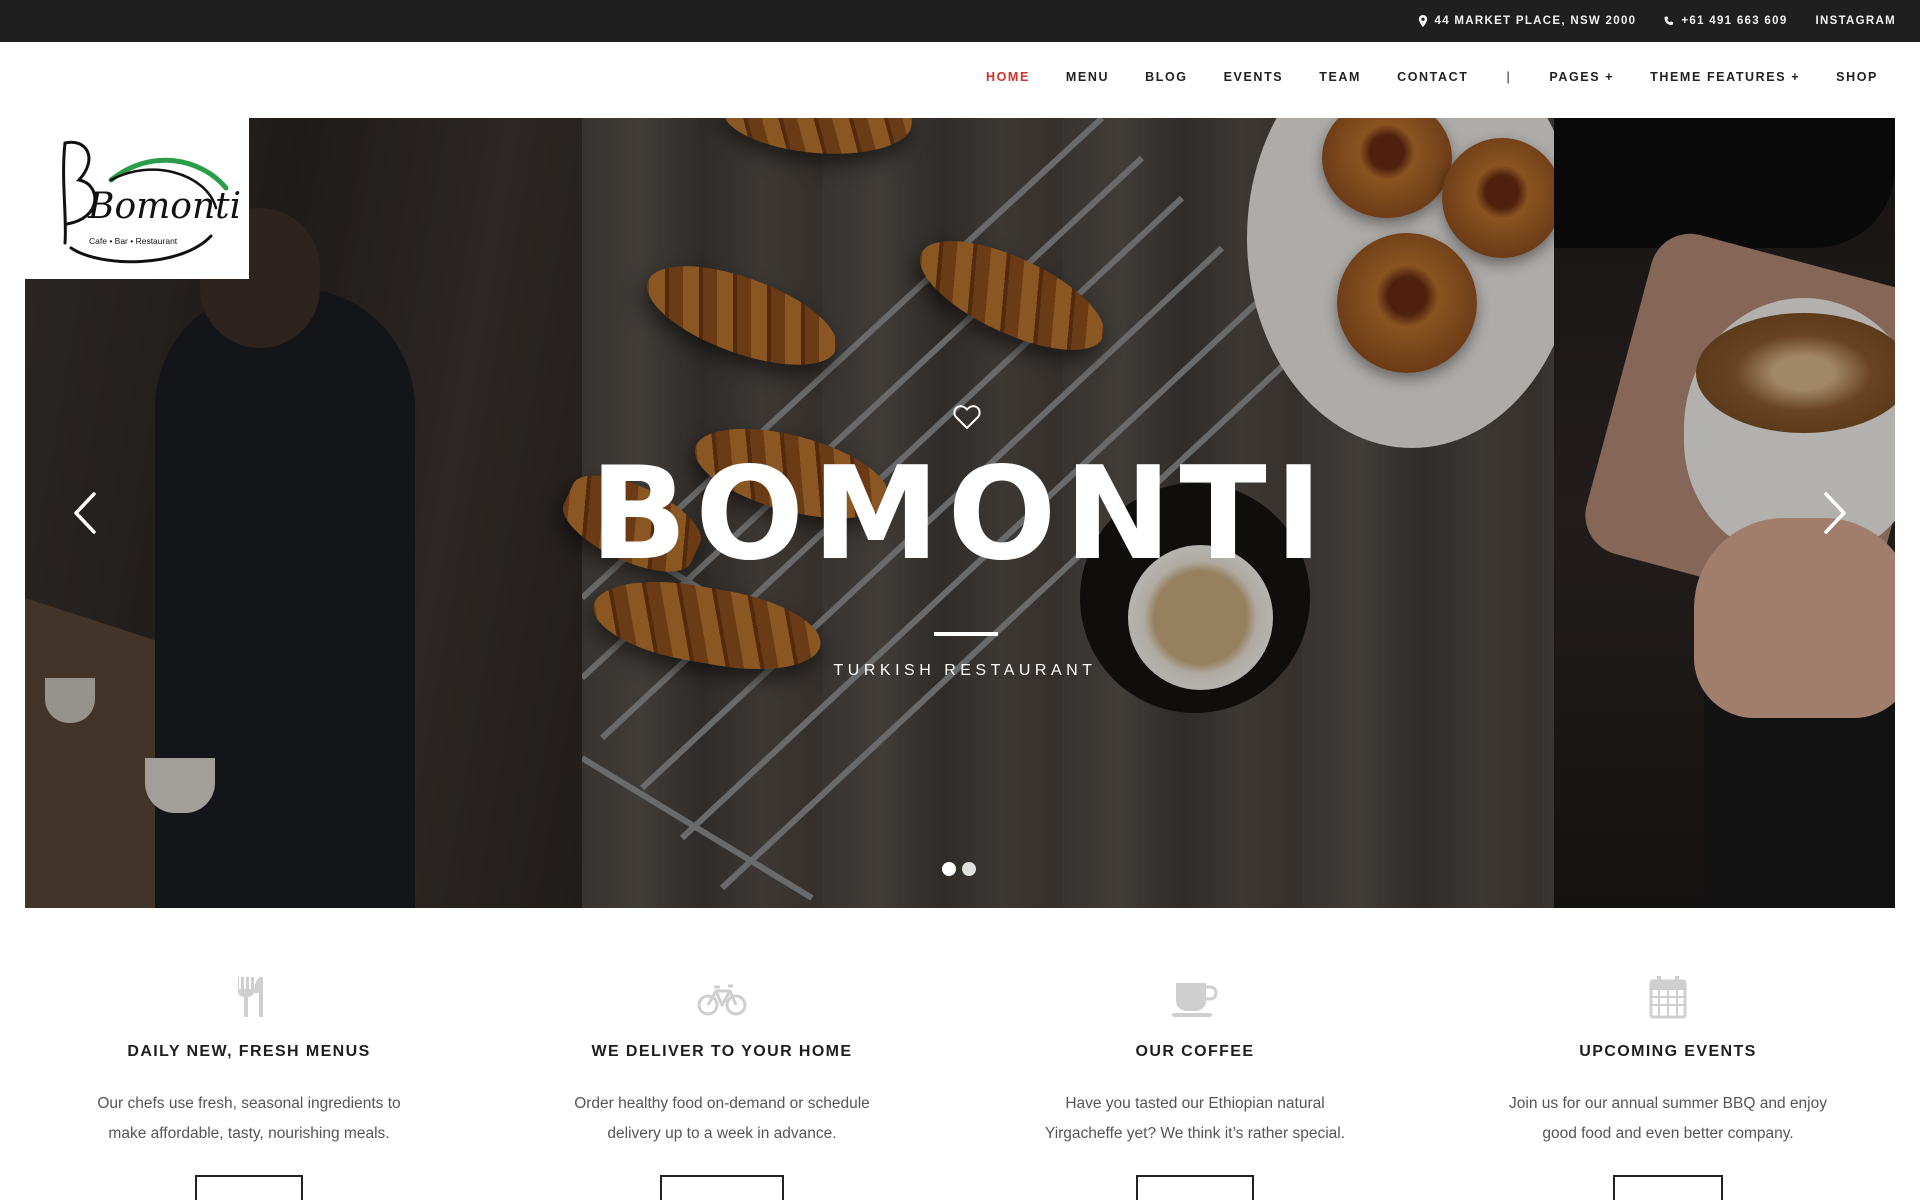 Image resolution: width=1920 pixels, height=1200 pixels. What do you see at coordinates (1857, 77) in the screenshot?
I see `nav-item-shop: SHOP` at bounding box center [1857, 77].